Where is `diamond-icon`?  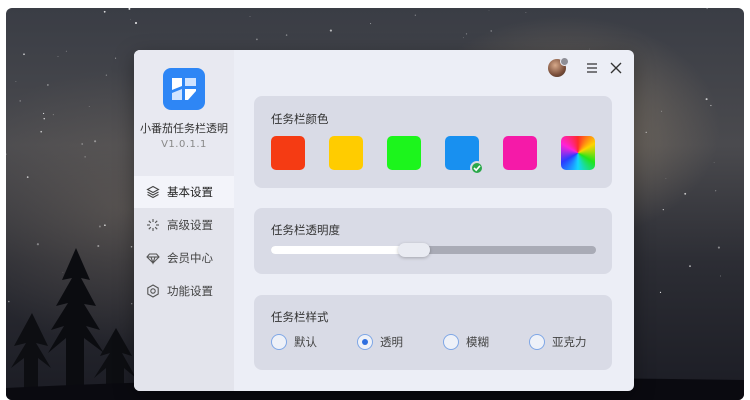 diamond-icon is located at coordinates (153, 258).